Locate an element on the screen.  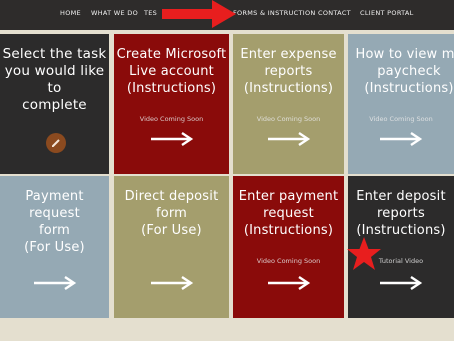
nav-forms-instruction: FORMS & INSTRUCTION is located at coordinates (274, 13).